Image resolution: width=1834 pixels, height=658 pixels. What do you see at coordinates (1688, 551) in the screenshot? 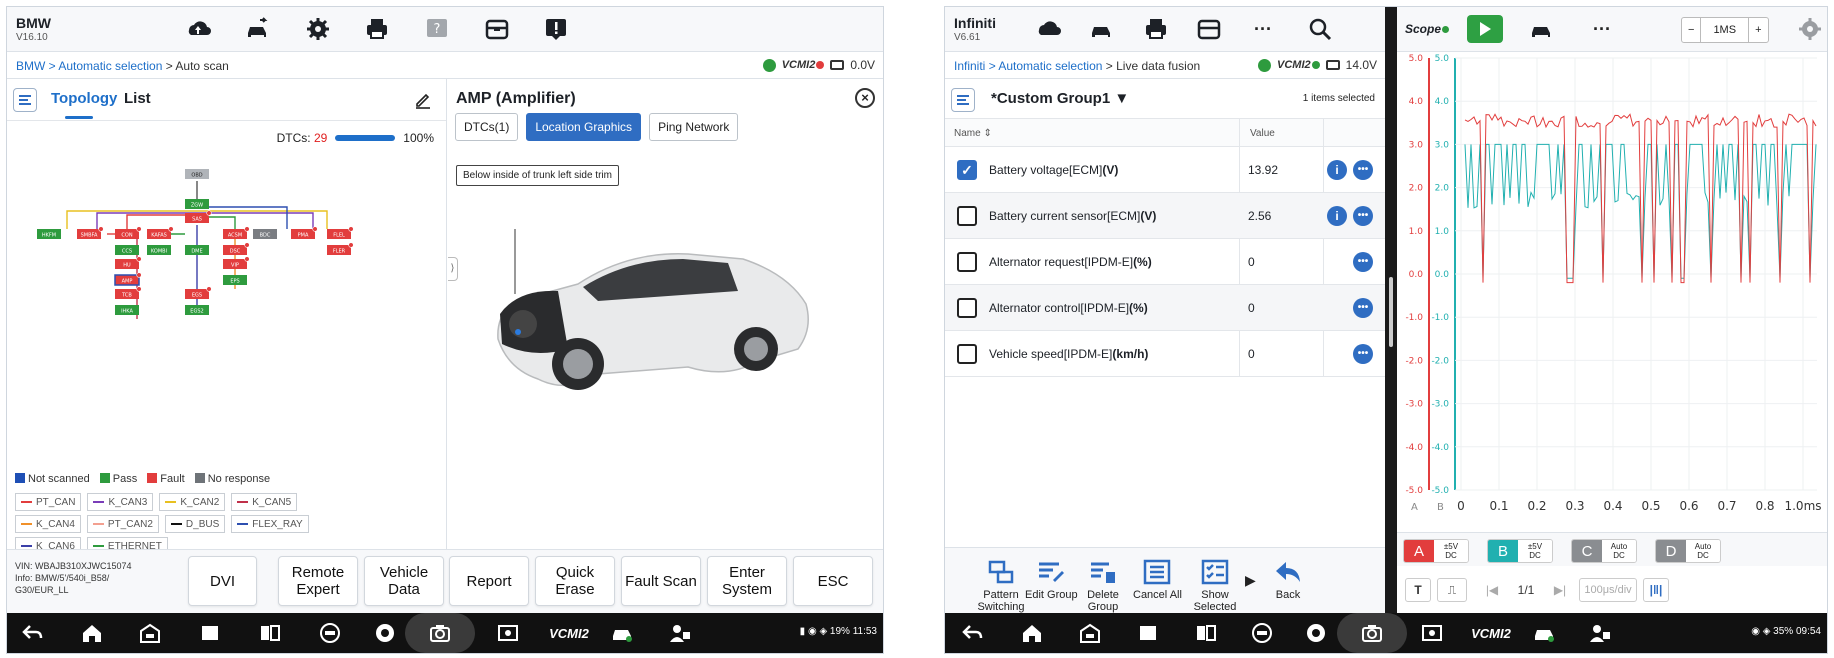
I see `channel-d-button: D Auto DC` at bounding box center [1688, 551].